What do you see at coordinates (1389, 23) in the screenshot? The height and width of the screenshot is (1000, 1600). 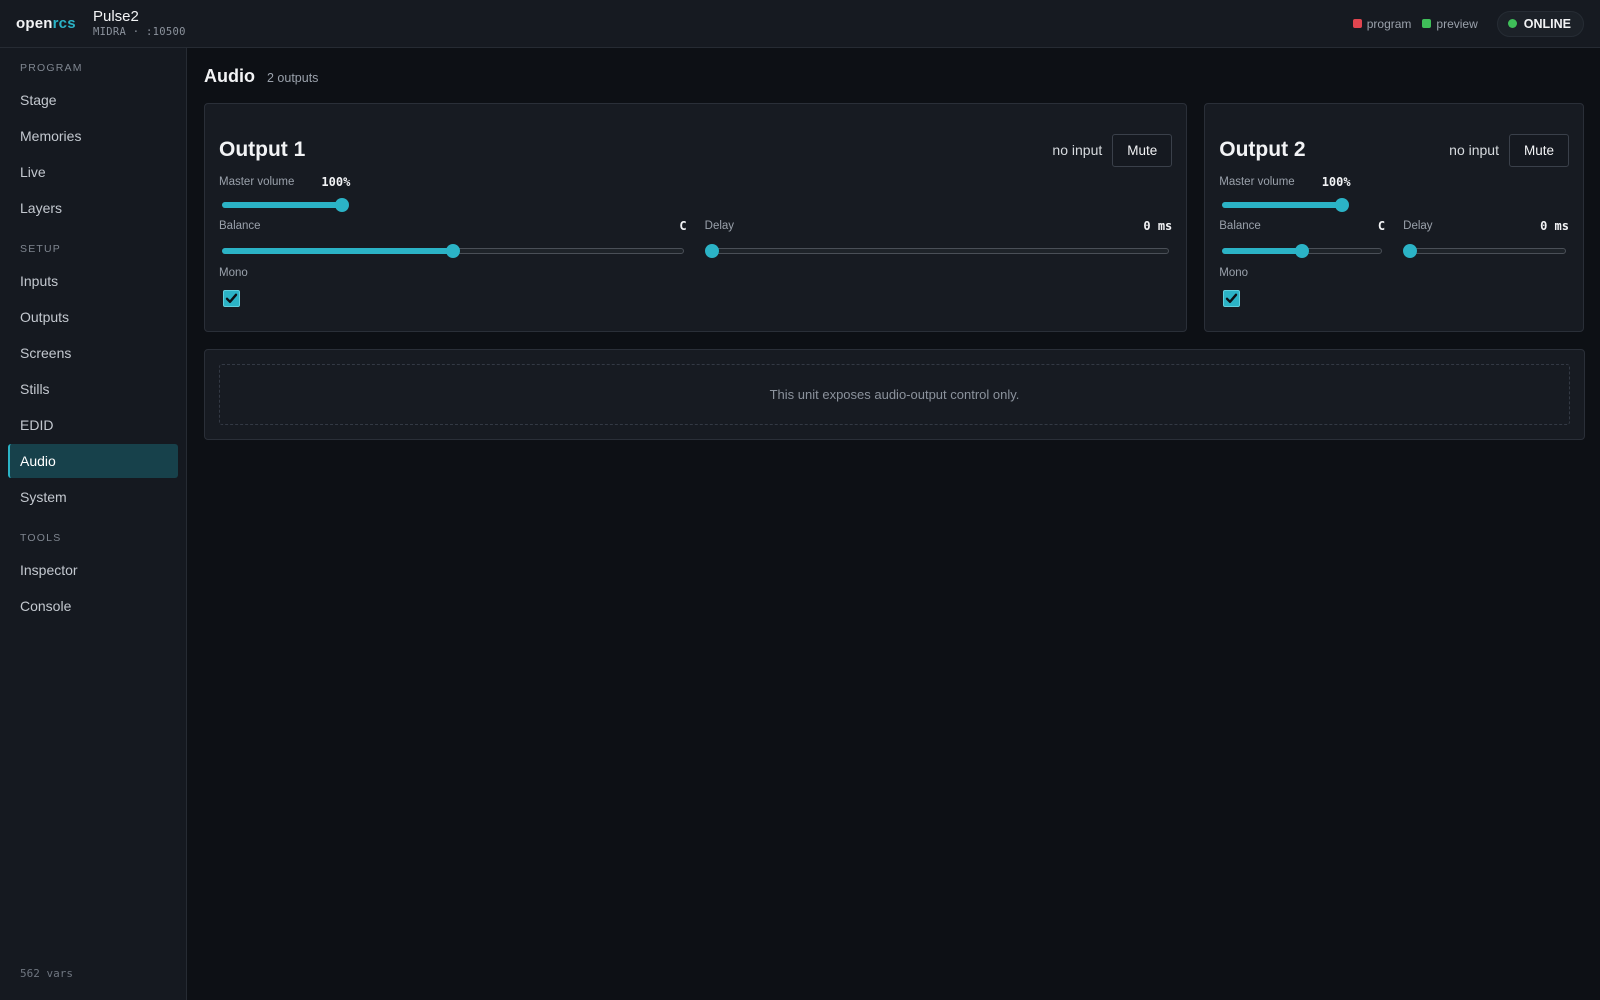 I see `legend-program-label: program` at bounding box center [1389, 23].